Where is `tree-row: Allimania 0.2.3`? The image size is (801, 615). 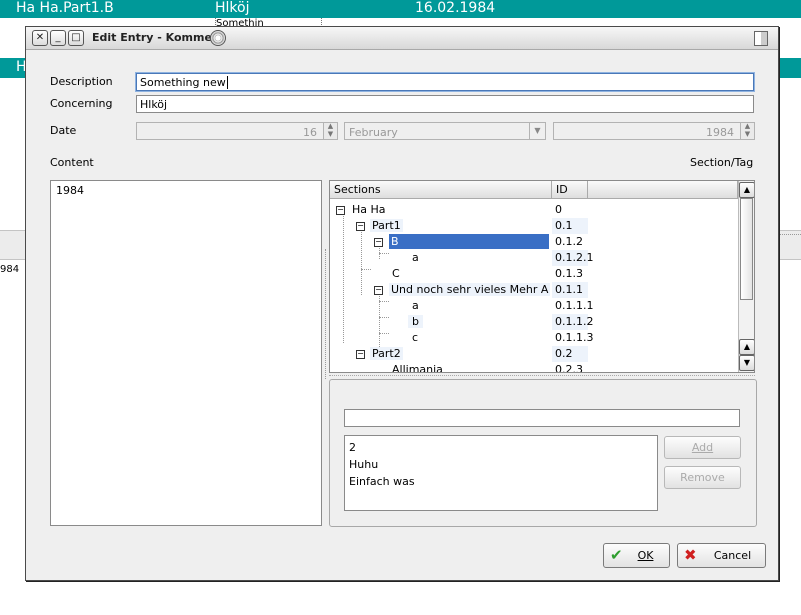
tree-row: Allimania 0.2.3 is located at coordinates (534, 367).